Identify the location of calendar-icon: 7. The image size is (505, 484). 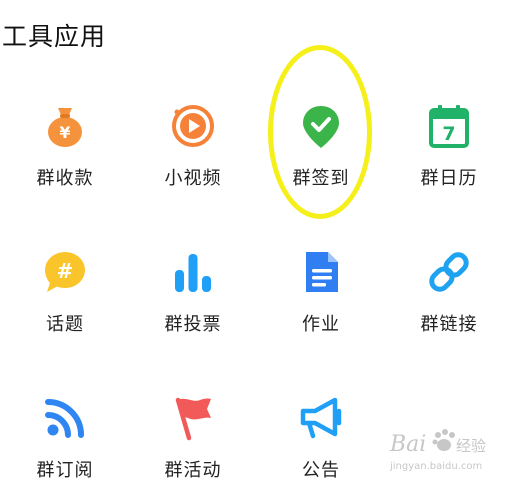
(449, 126).